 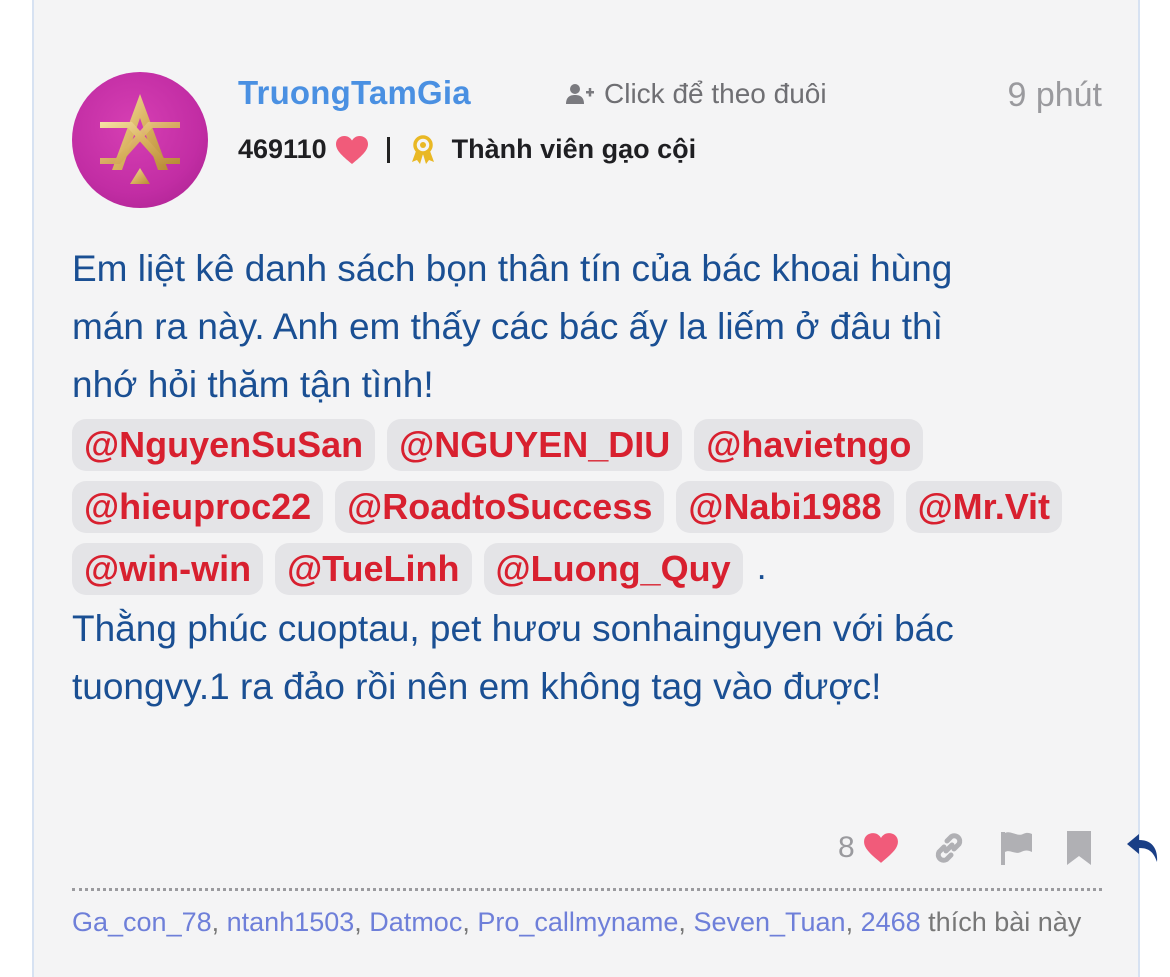 I want to click on bookmark-icon, so click(x=1078, y=848).